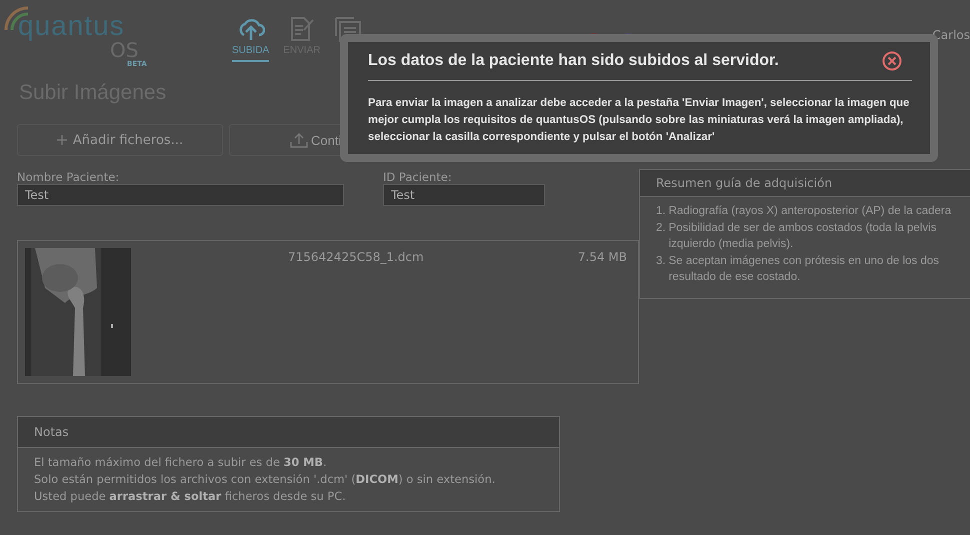 This screenshot has width=970, height=535. What do you see at coordinates (265, 480) in the screenshot?
I see `note-text: Solo están permitidos los archivos con extensión '.dcm' (DICOM) o sin extensión.` at bounding box center [265, 480].